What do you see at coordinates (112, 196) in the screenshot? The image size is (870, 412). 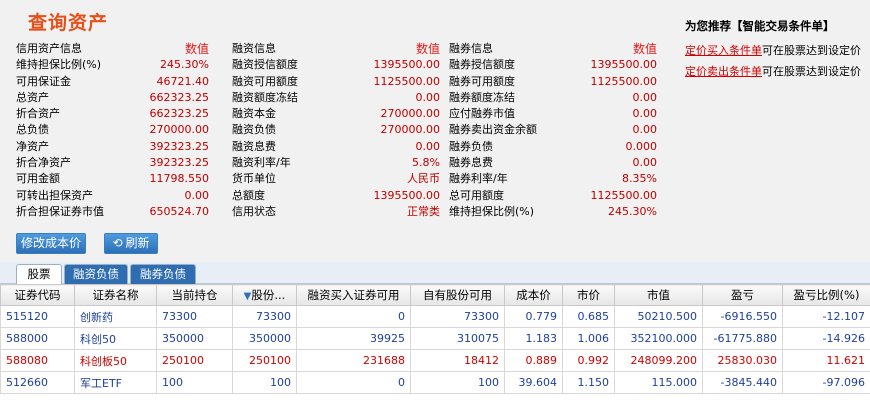 I see `info-row: 可转出担保资产 0.00` at bounding box center [112, 196].